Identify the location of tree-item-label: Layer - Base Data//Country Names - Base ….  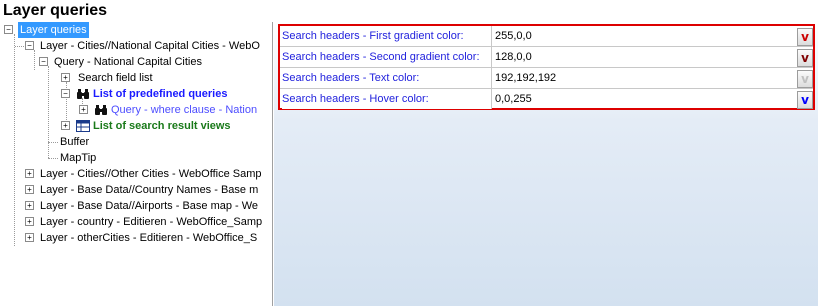
(149, 190).